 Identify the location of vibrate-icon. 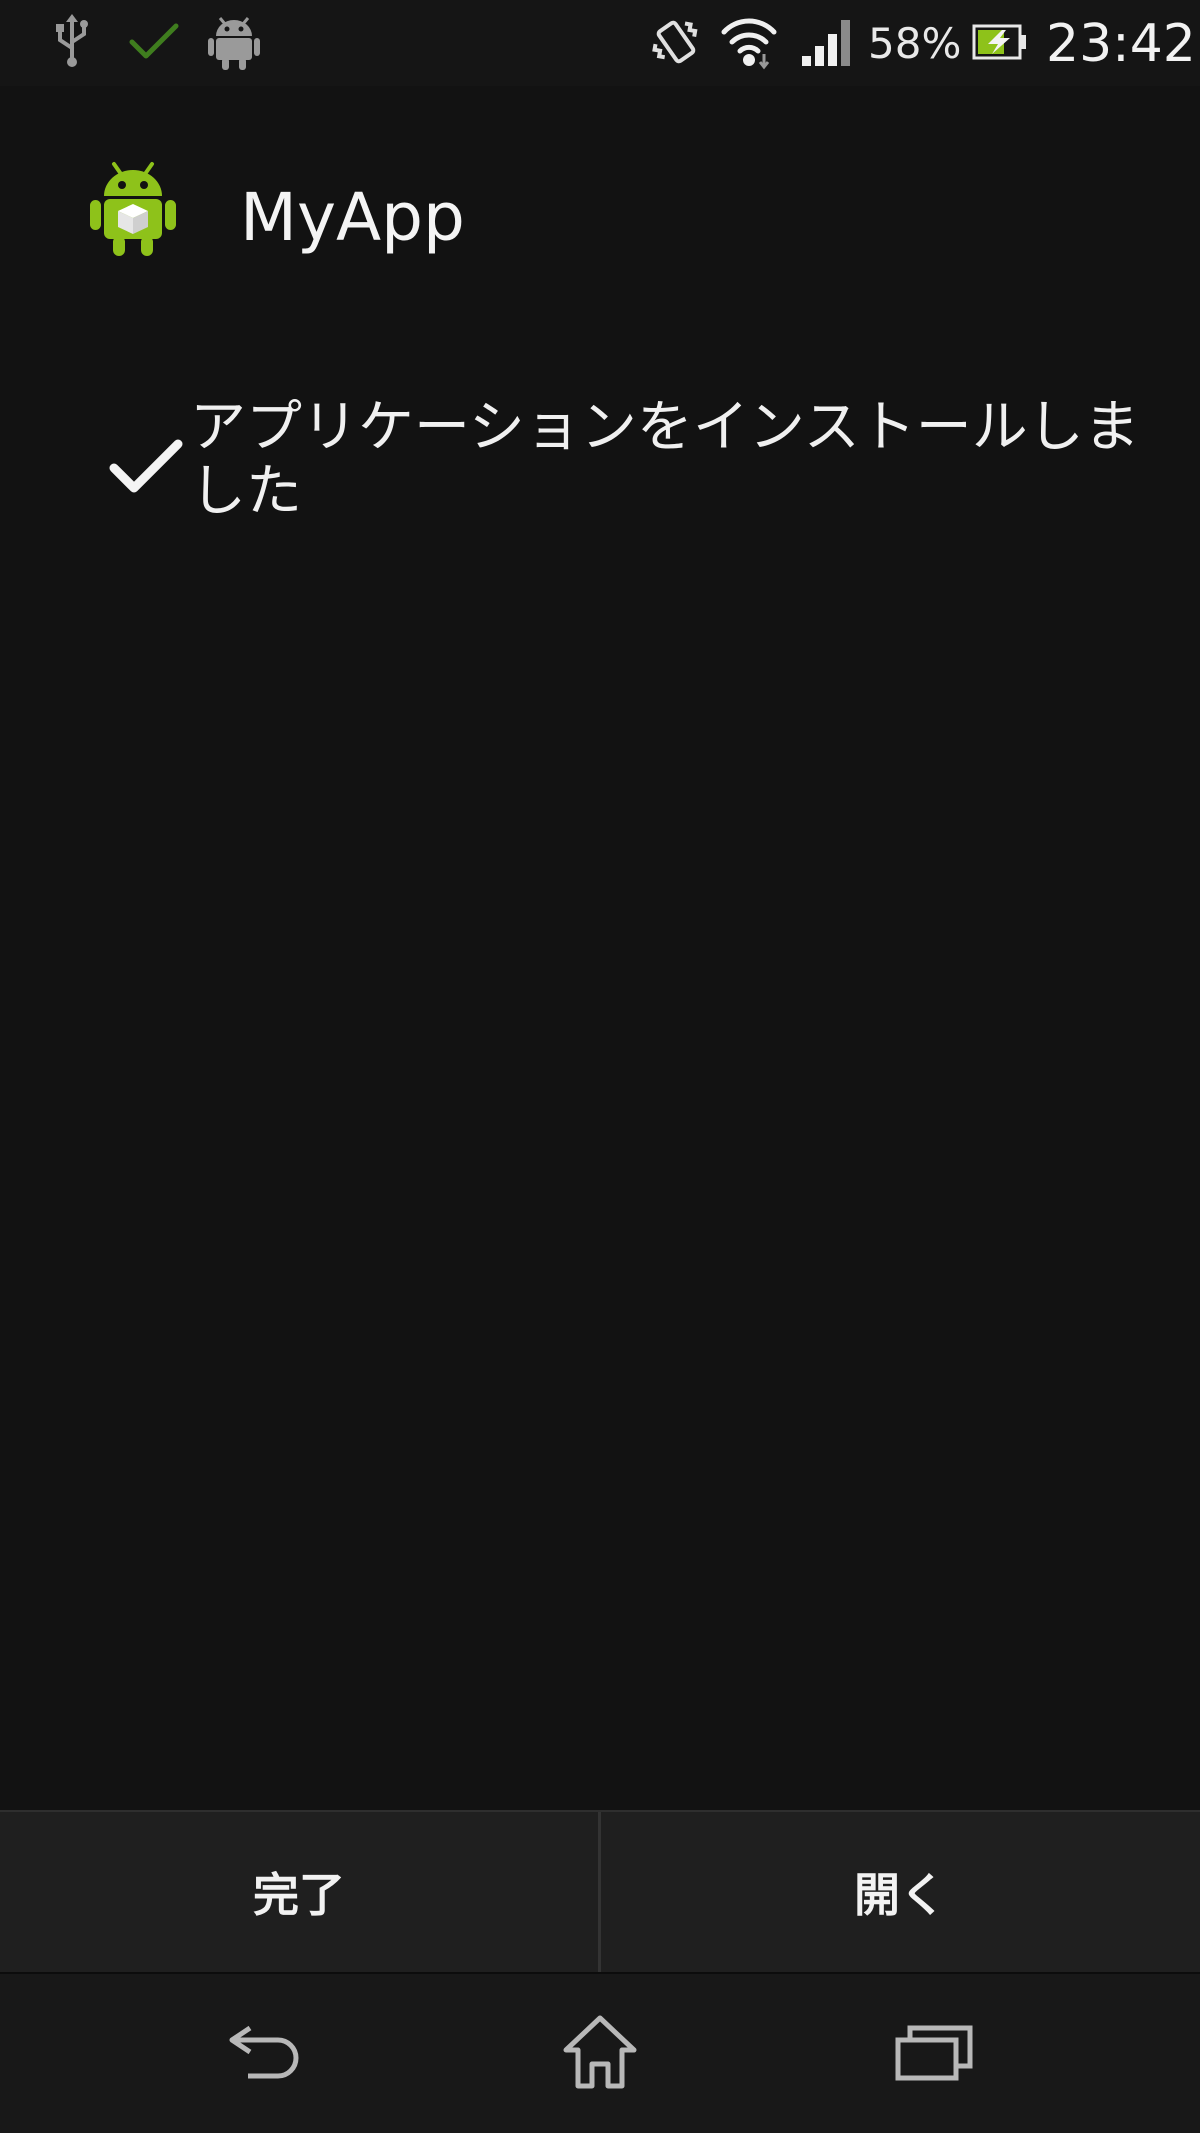
(676, 42).